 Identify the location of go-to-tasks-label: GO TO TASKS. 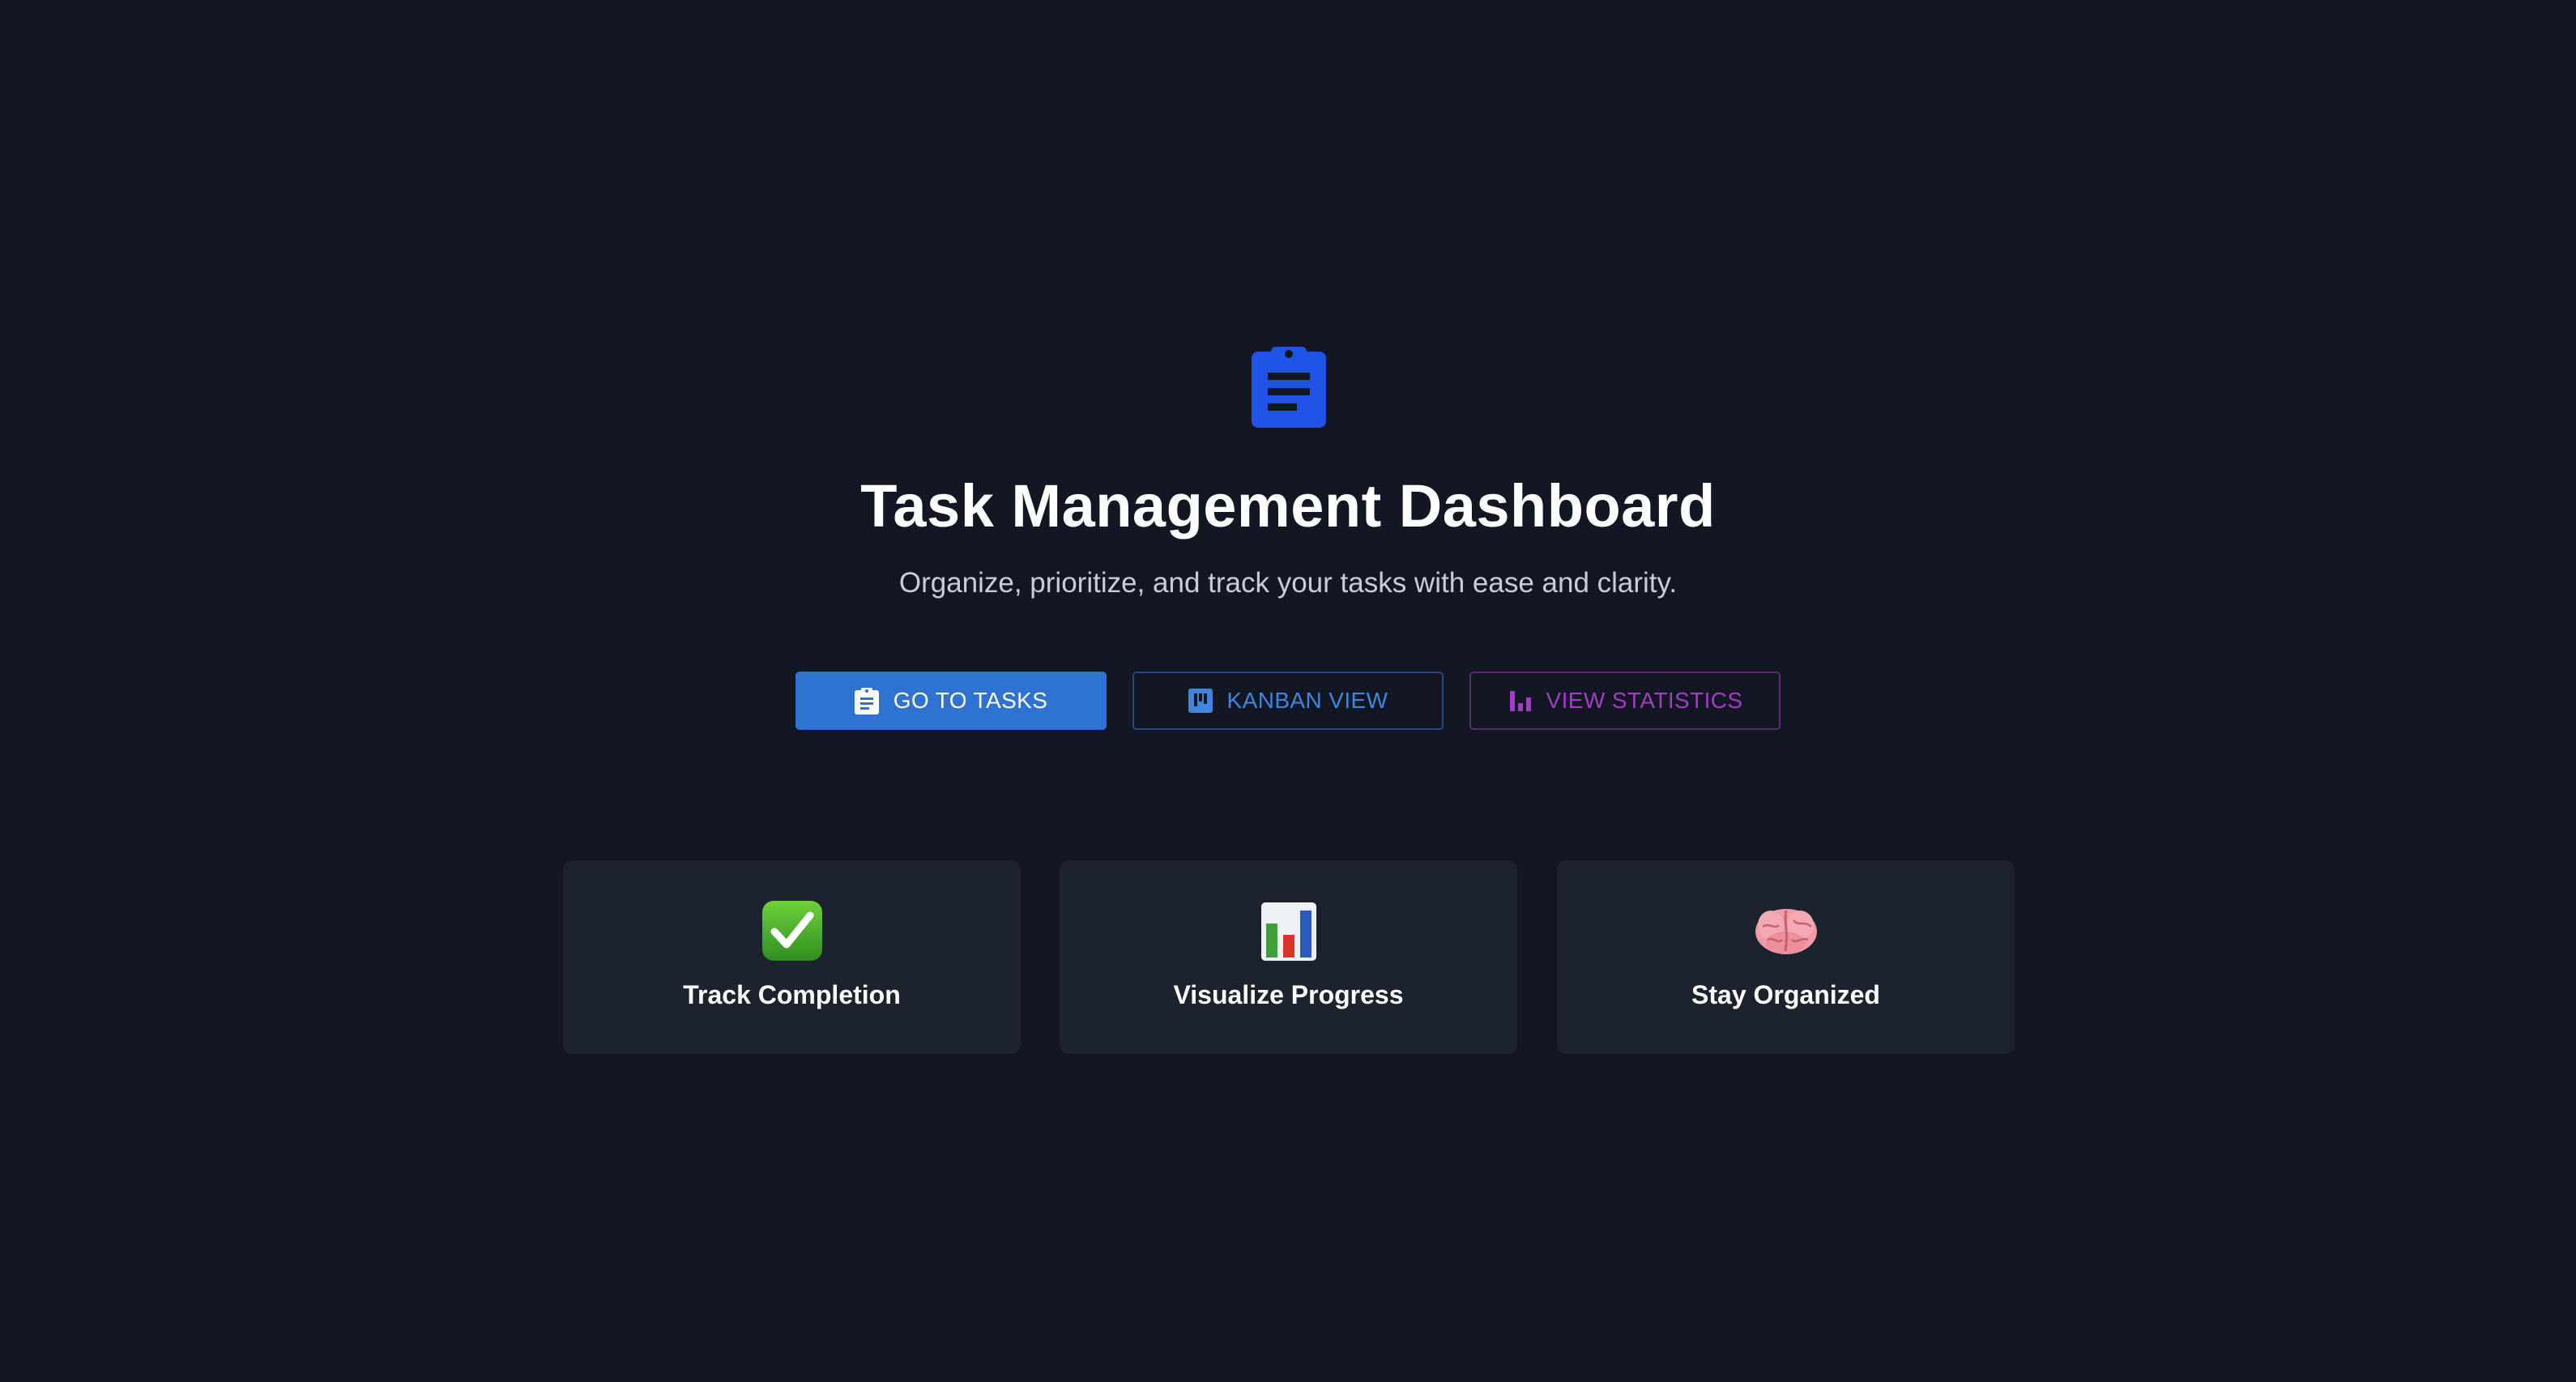
(970, 700).